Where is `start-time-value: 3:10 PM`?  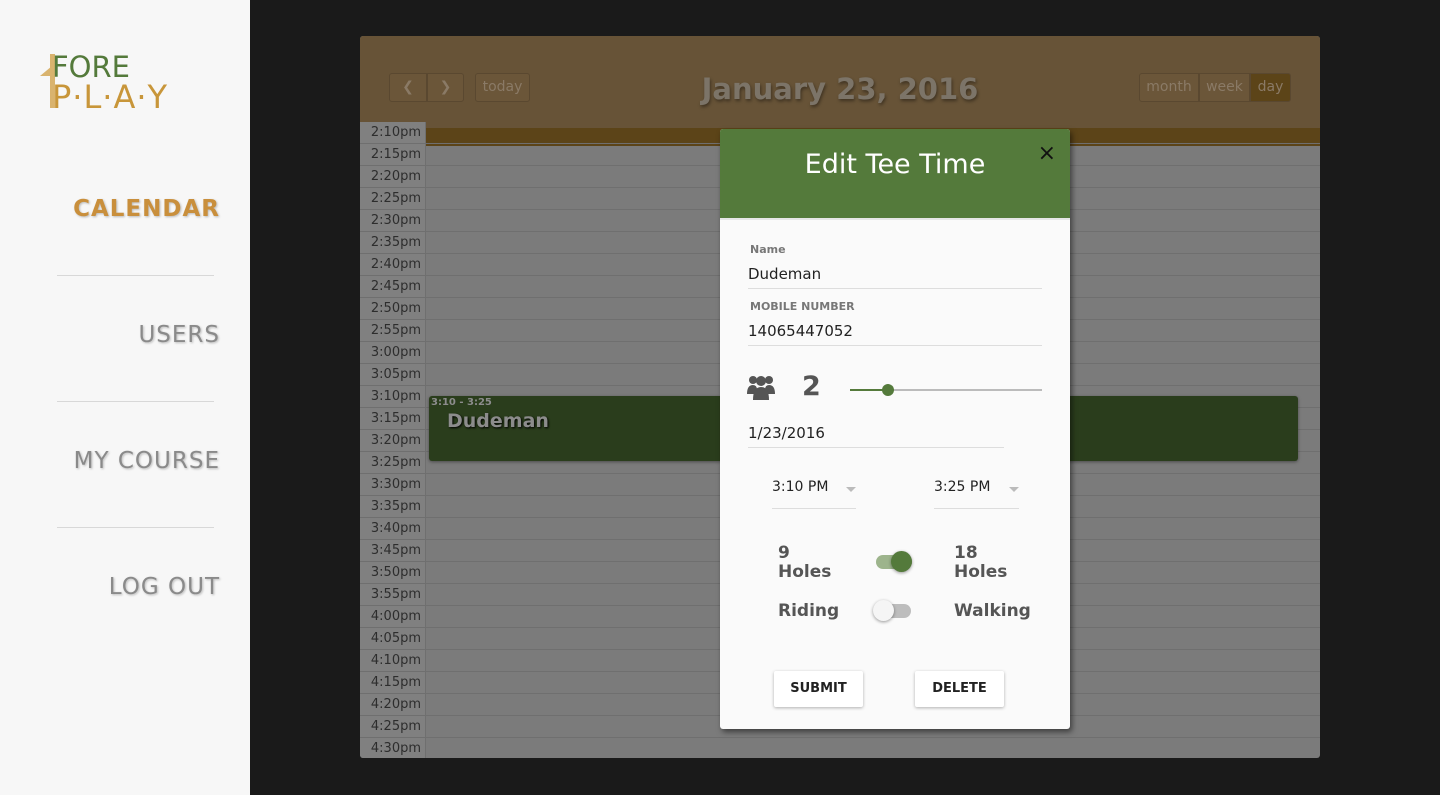
start-time-value: 3:10 PM is located at coordinates (800, 487).